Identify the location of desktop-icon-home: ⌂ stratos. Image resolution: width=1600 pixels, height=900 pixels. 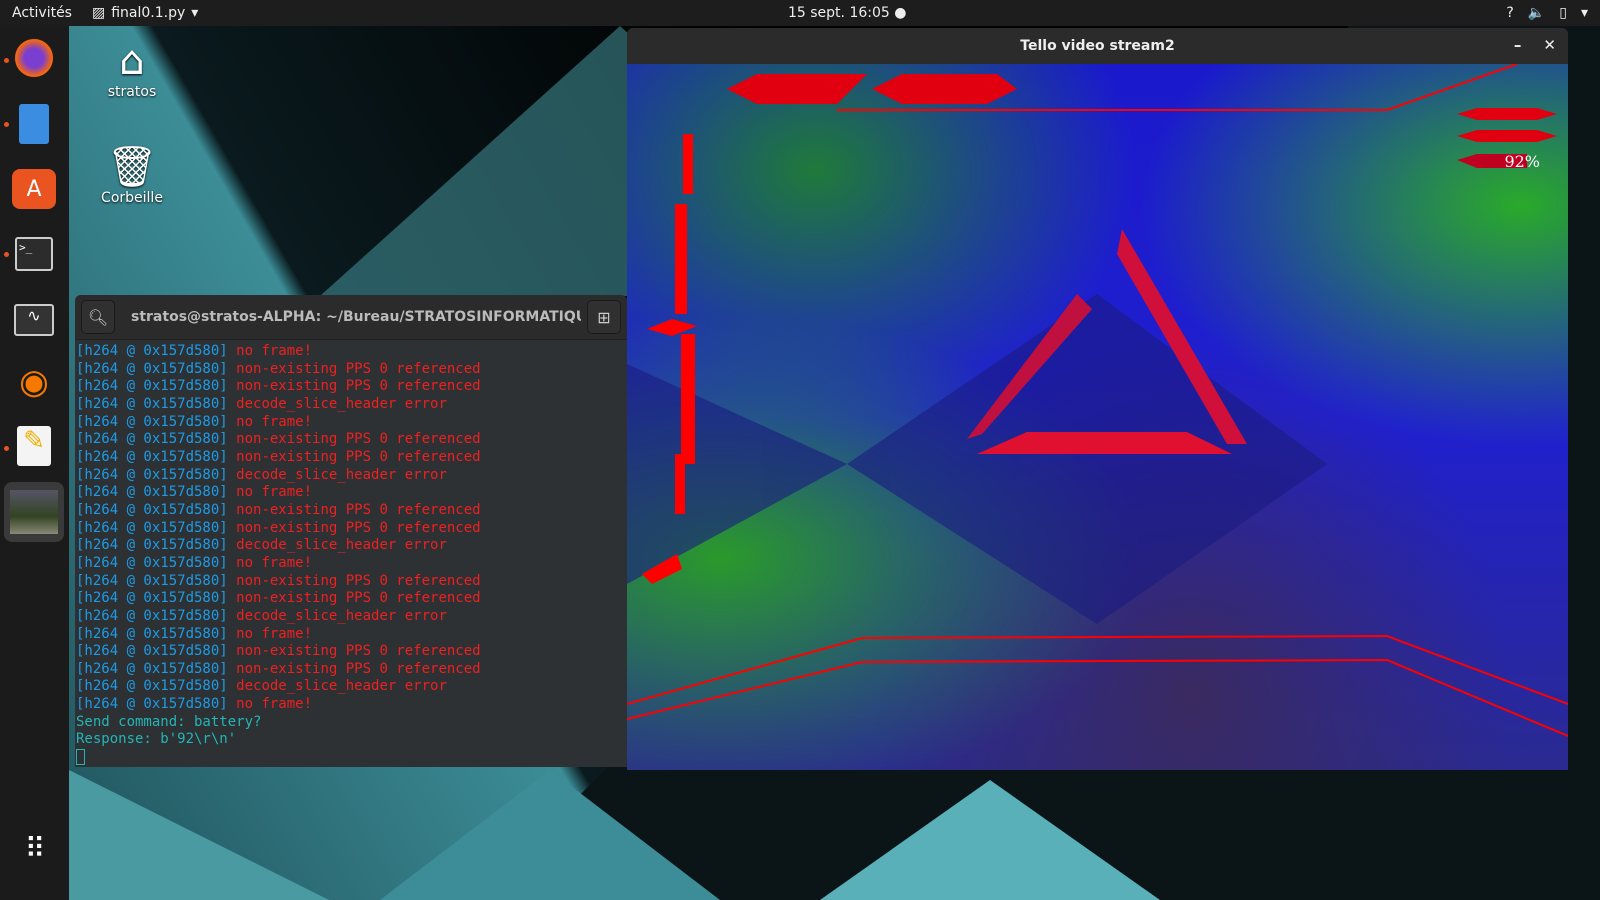
(132, 69).